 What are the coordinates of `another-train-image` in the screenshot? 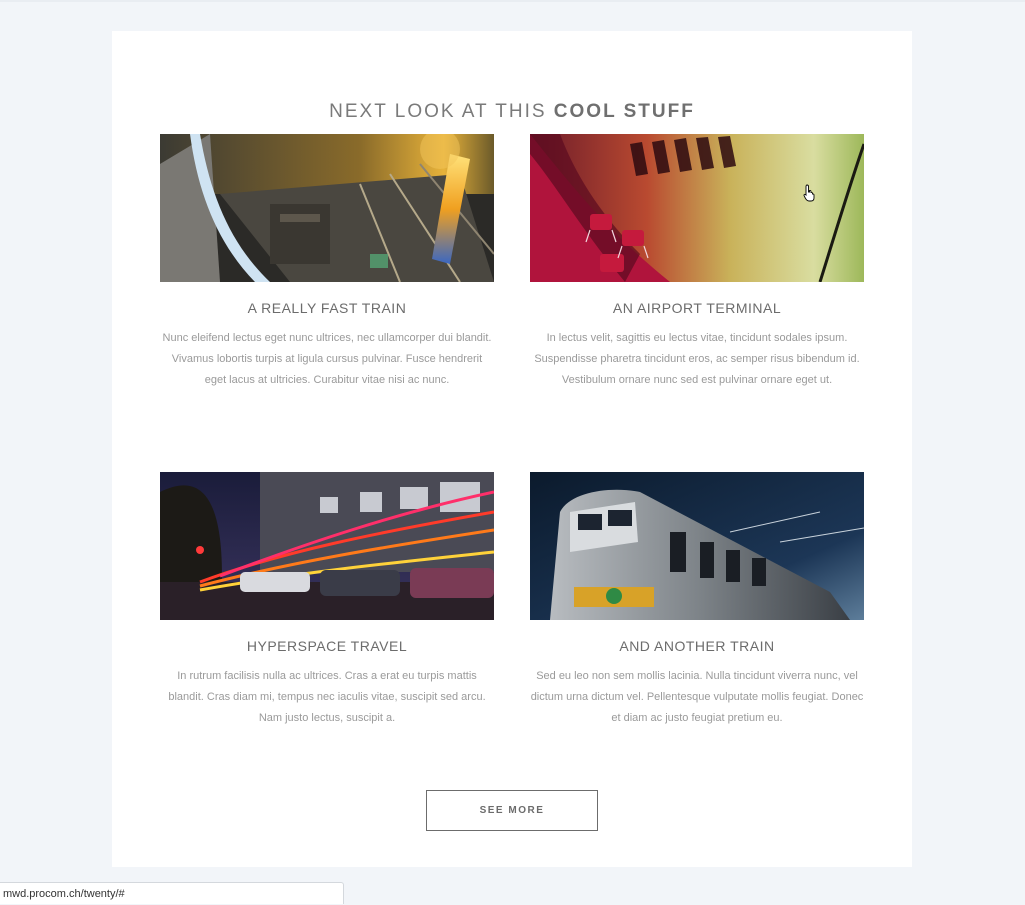 It's located at (697, 546).